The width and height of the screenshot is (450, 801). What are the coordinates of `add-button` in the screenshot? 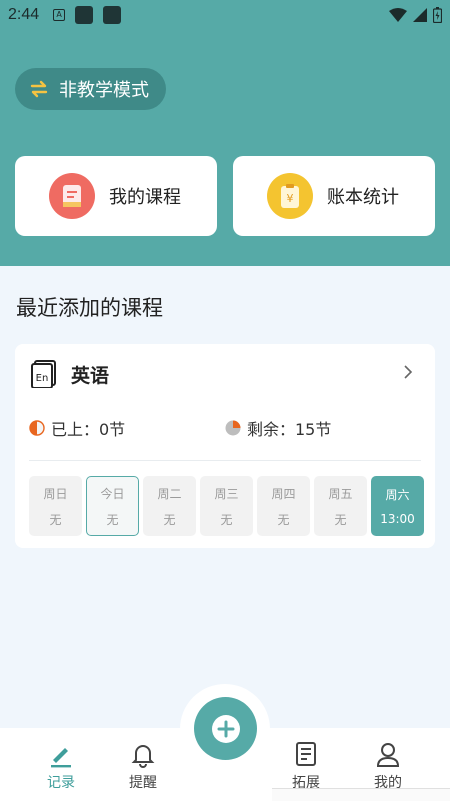 It's located at (225, 728).